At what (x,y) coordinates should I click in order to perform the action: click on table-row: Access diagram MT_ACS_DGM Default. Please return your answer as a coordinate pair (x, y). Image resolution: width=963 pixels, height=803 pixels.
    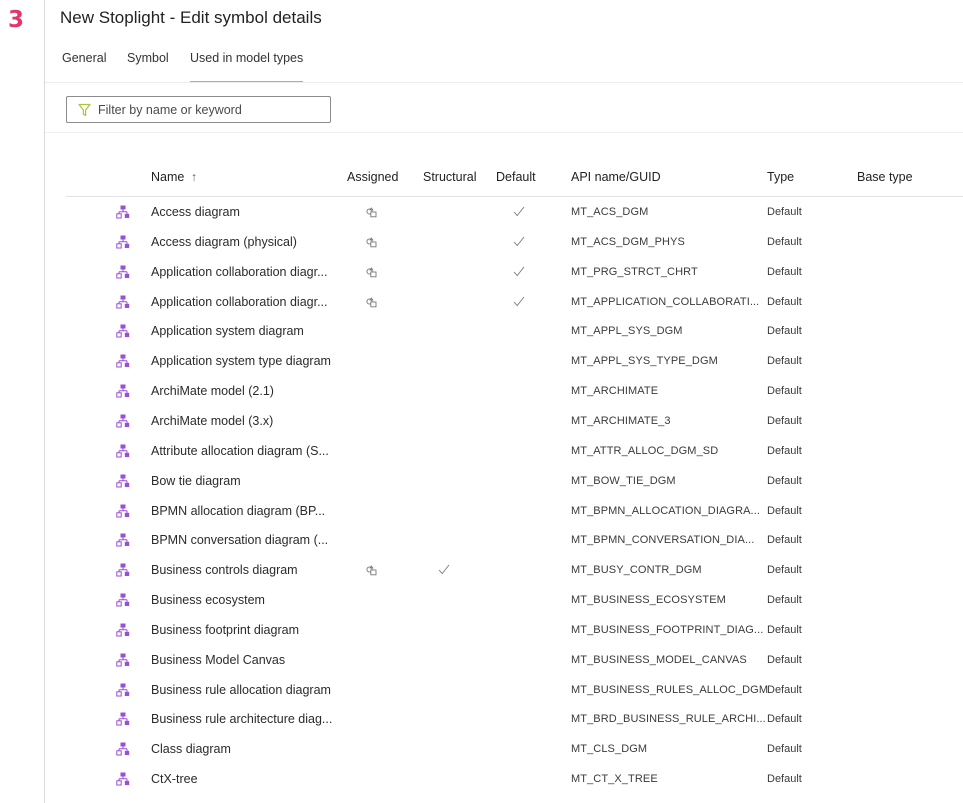
    Looking at the image, I should click on (514, 212).